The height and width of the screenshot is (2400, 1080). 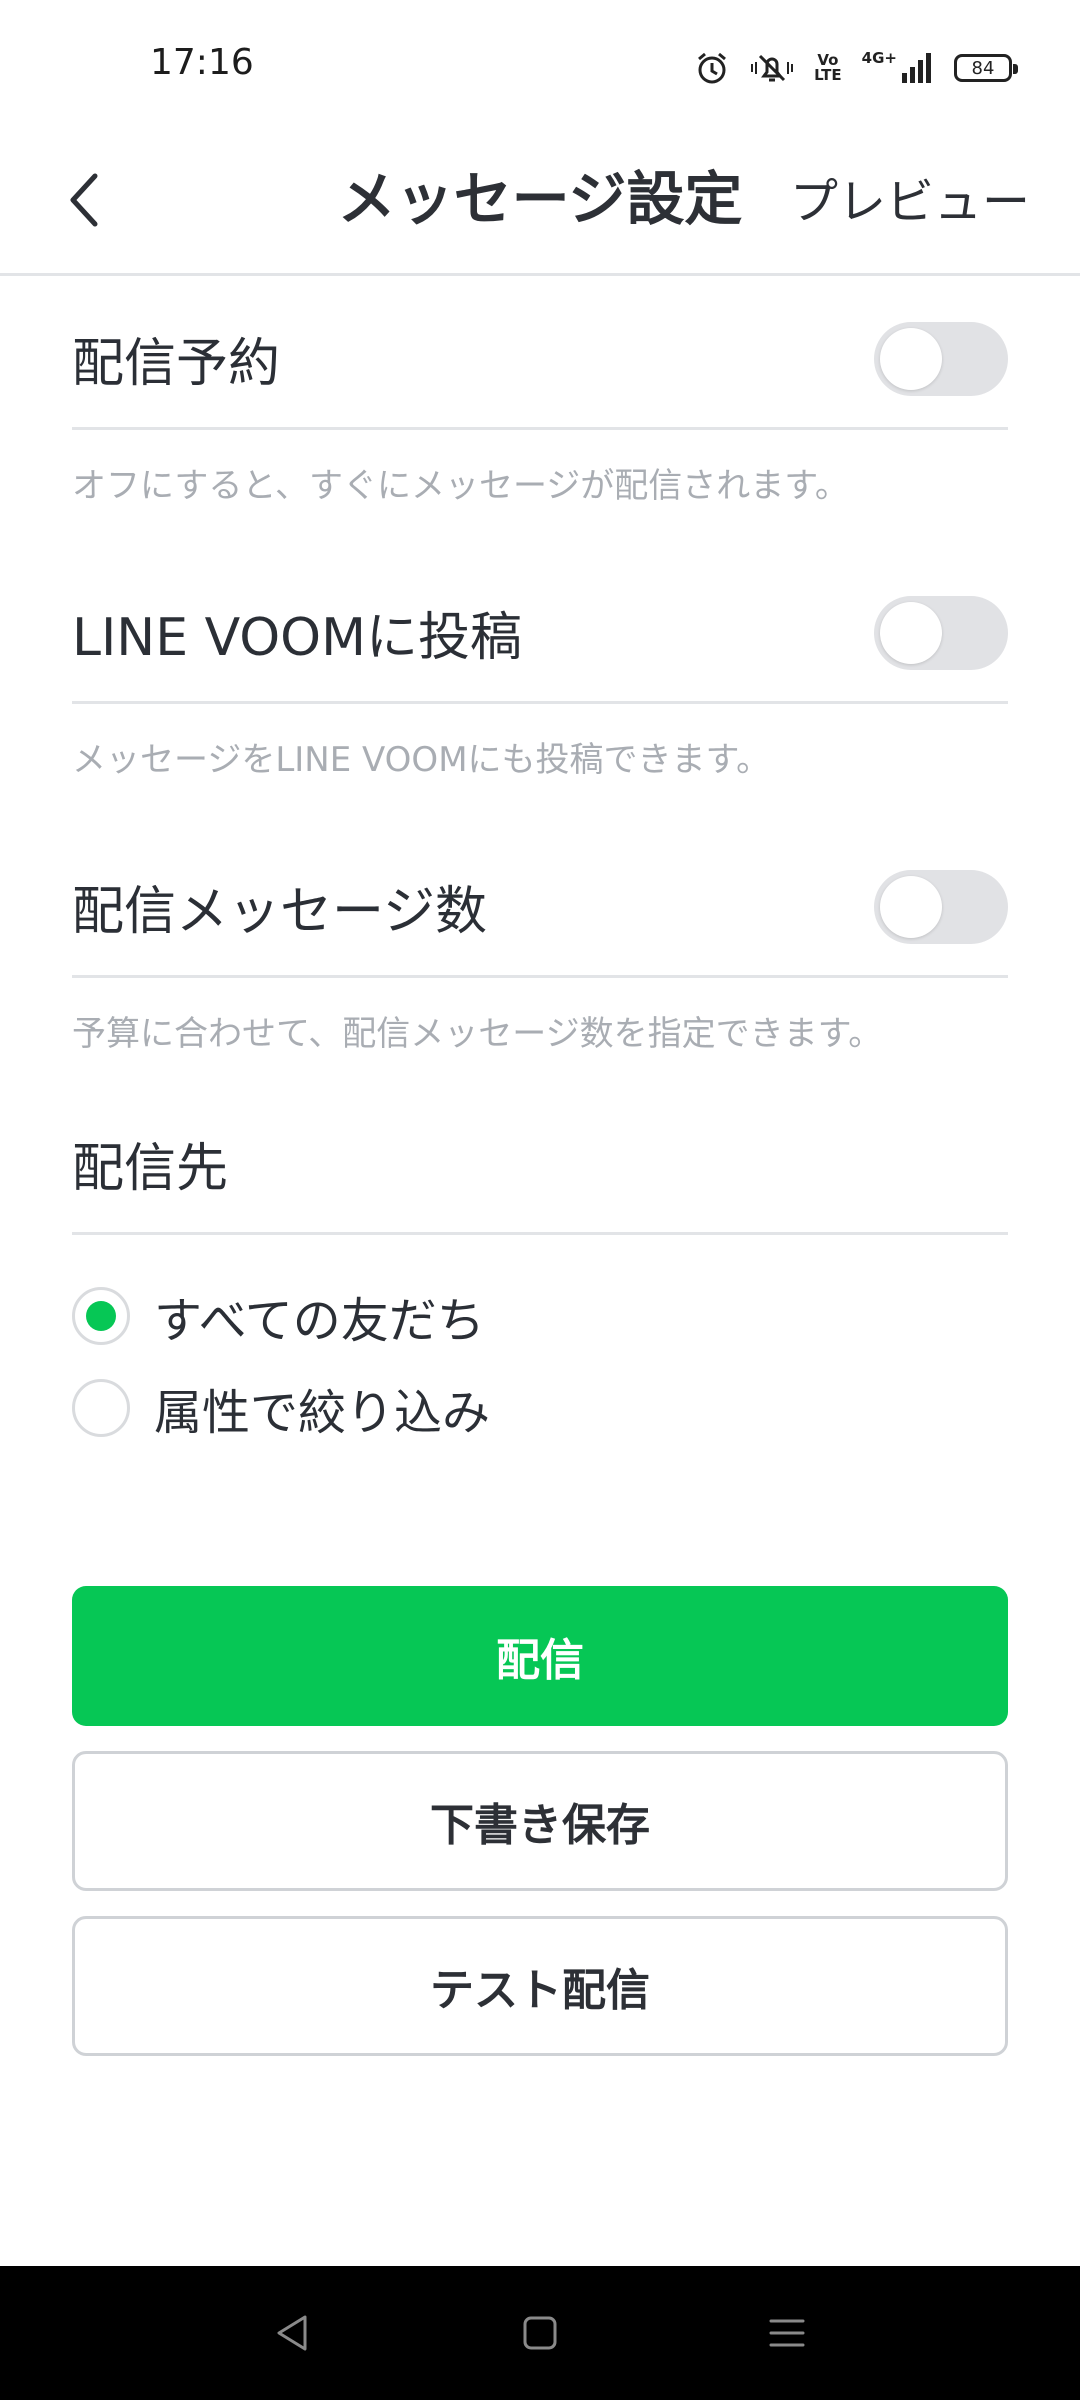 I want to click on signal-icon: 4G+, so click(x=898, y=68).